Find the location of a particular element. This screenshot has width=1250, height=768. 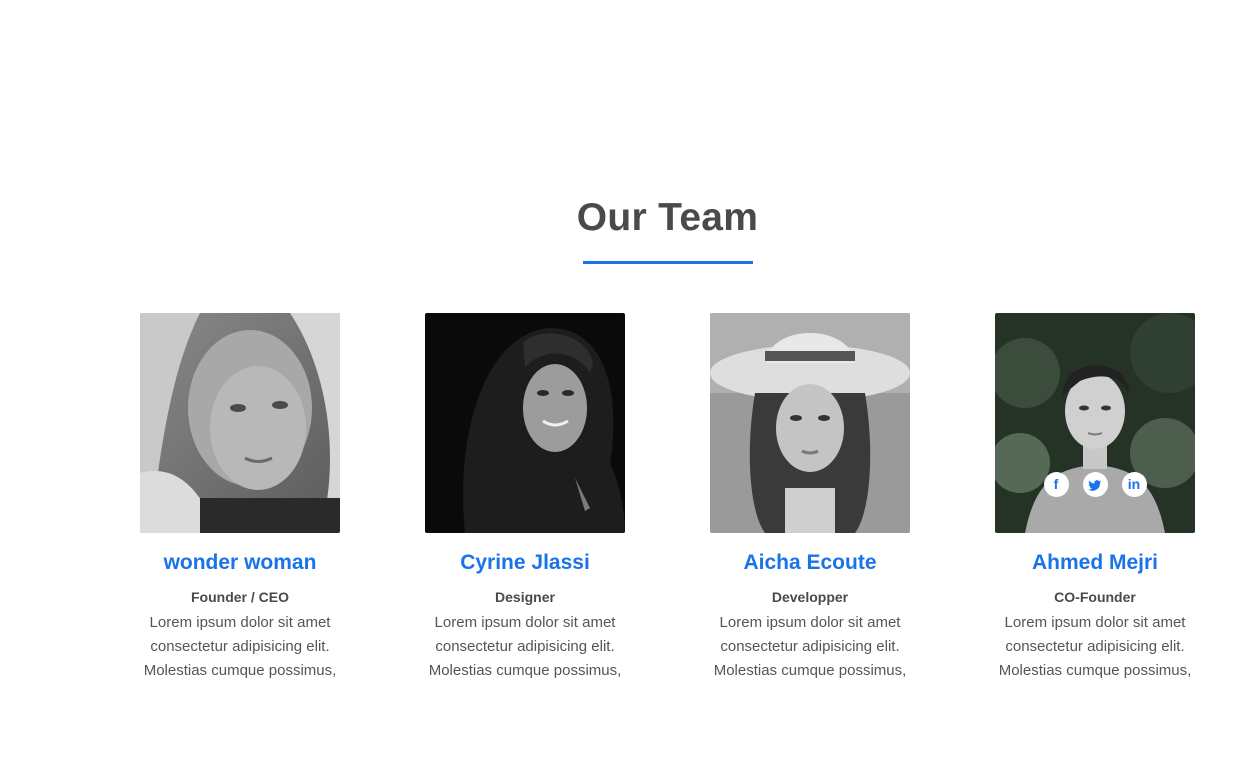

section-title: Our Team is located at coordinates (667, 217).